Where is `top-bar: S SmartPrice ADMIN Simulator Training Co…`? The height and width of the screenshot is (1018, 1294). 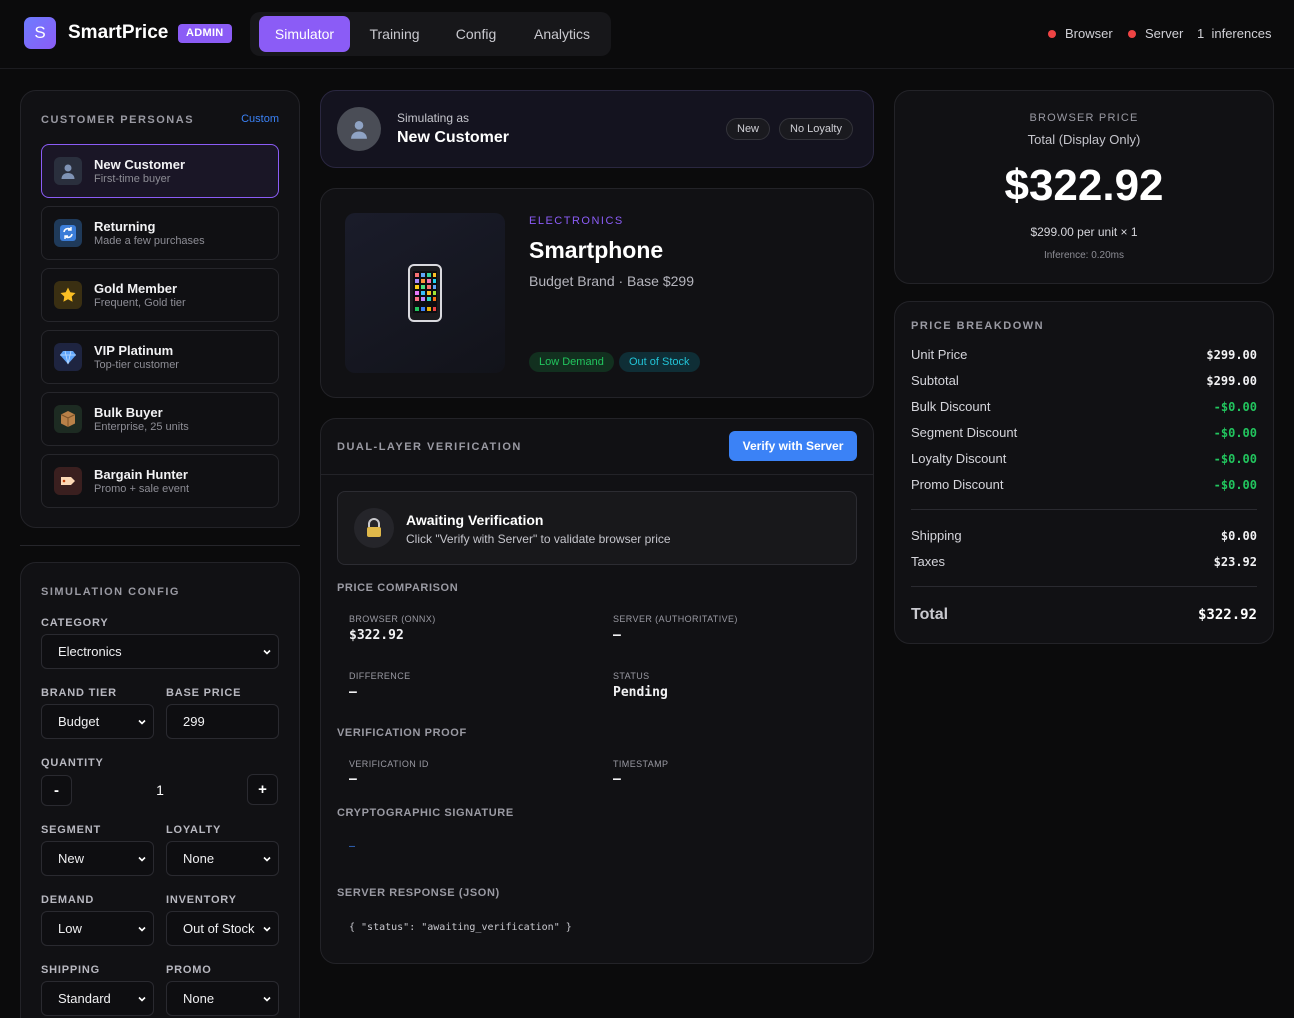 top-bar: S SmartPrice ADMIN Simulator Training Co… is located at coordinates (647, 34).